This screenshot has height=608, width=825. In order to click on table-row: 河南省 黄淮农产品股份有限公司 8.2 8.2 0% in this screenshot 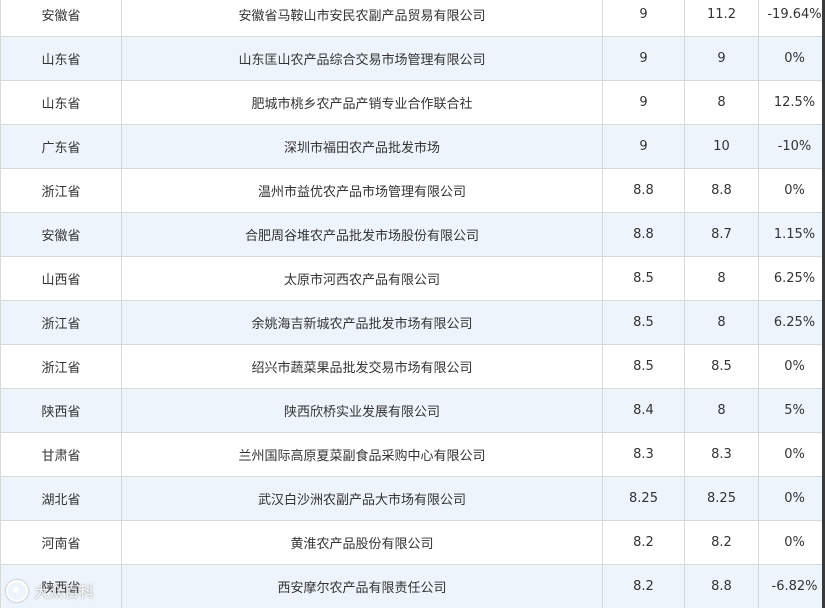, I will do `click(412, 542)`.